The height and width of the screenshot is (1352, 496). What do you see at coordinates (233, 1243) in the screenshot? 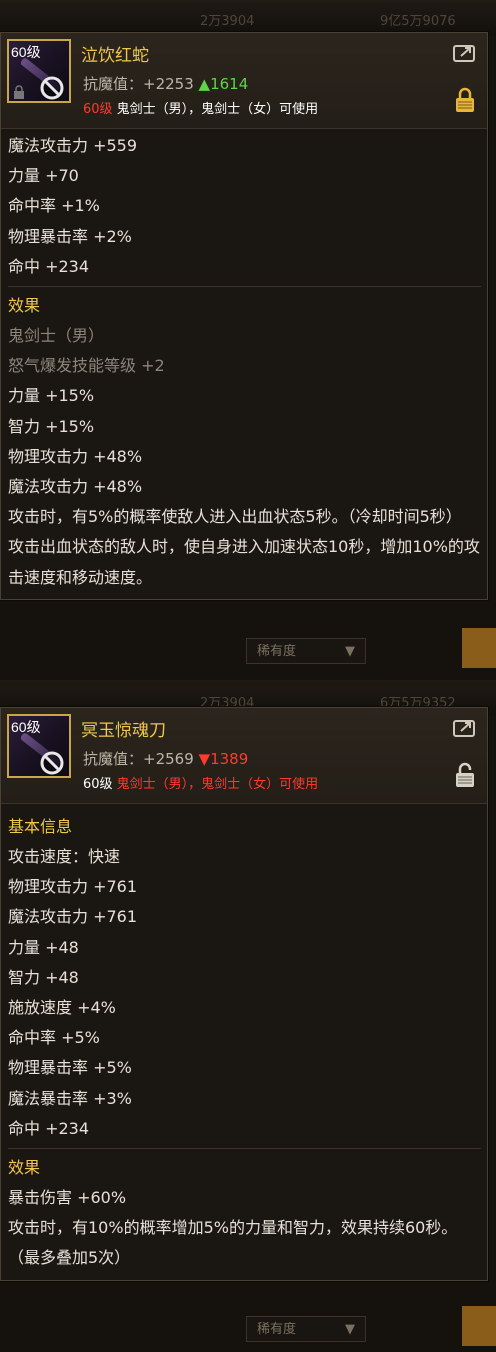
I see `effect-description: 攻击时，有10%的概率增加5%的力量和智力，效果持续60秒。（最多叠加5次）` at bounding box center [233, 1243].